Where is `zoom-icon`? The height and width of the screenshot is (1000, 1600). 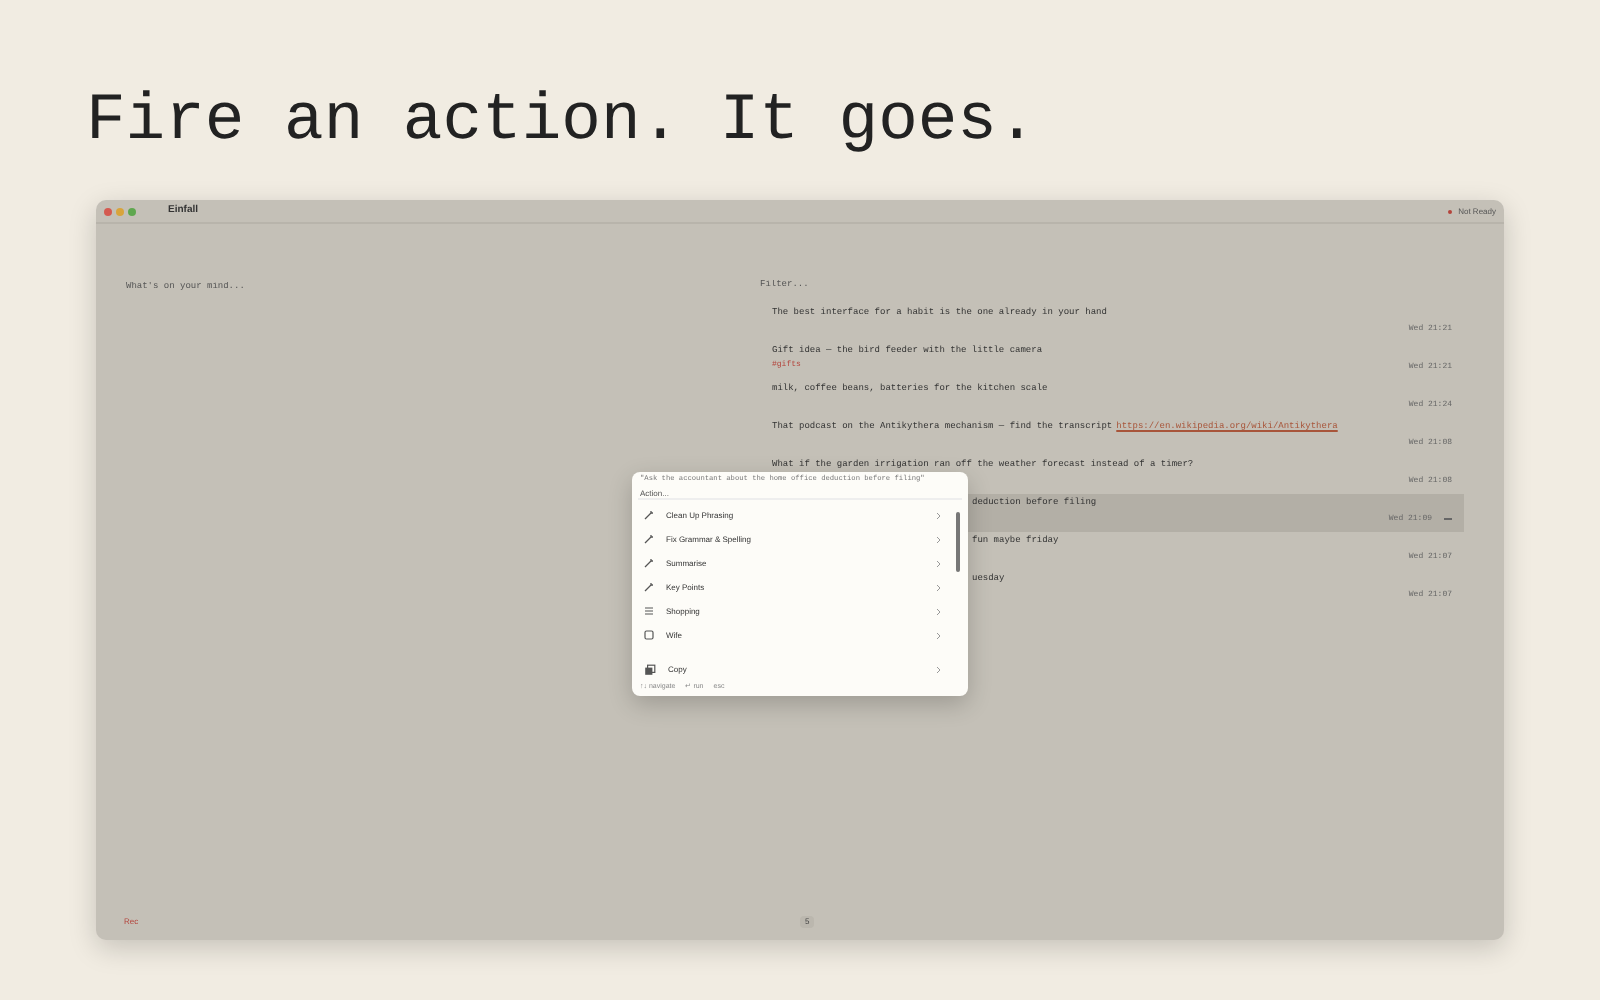 zoom-icon is located at coordinates (132, 211).